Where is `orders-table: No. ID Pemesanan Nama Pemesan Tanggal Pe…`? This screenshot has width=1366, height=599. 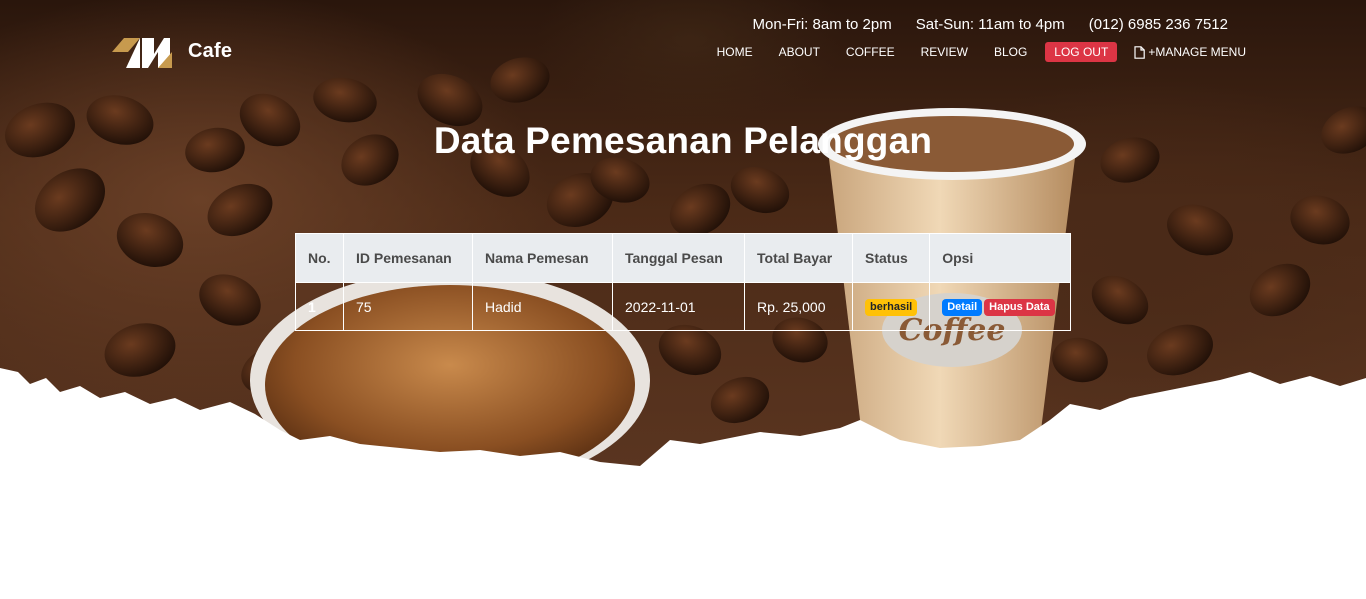
orders-table: No. ID Pemesanan Nama Pemesan Tanggal Pe… is located at coordinates (683, 282).